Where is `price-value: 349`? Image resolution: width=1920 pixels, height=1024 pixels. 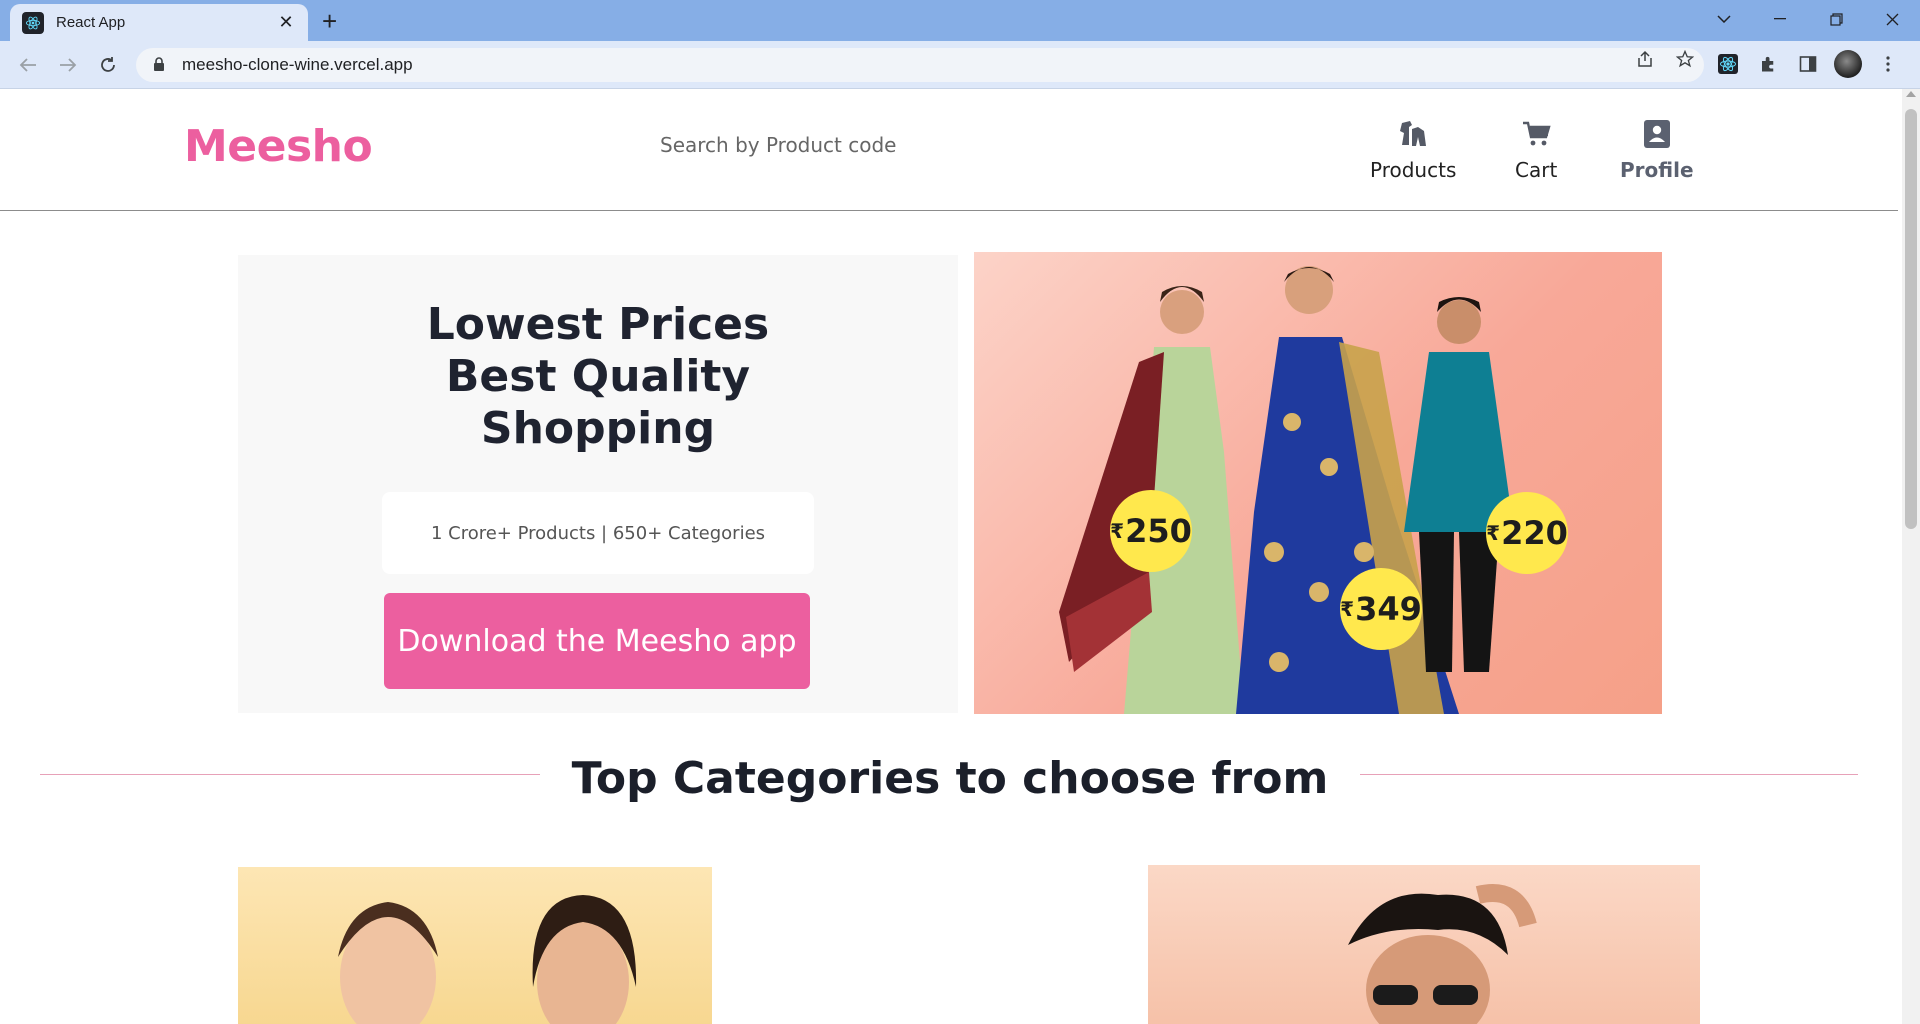 price-value: 349 is located at coordinates (1388, 609).